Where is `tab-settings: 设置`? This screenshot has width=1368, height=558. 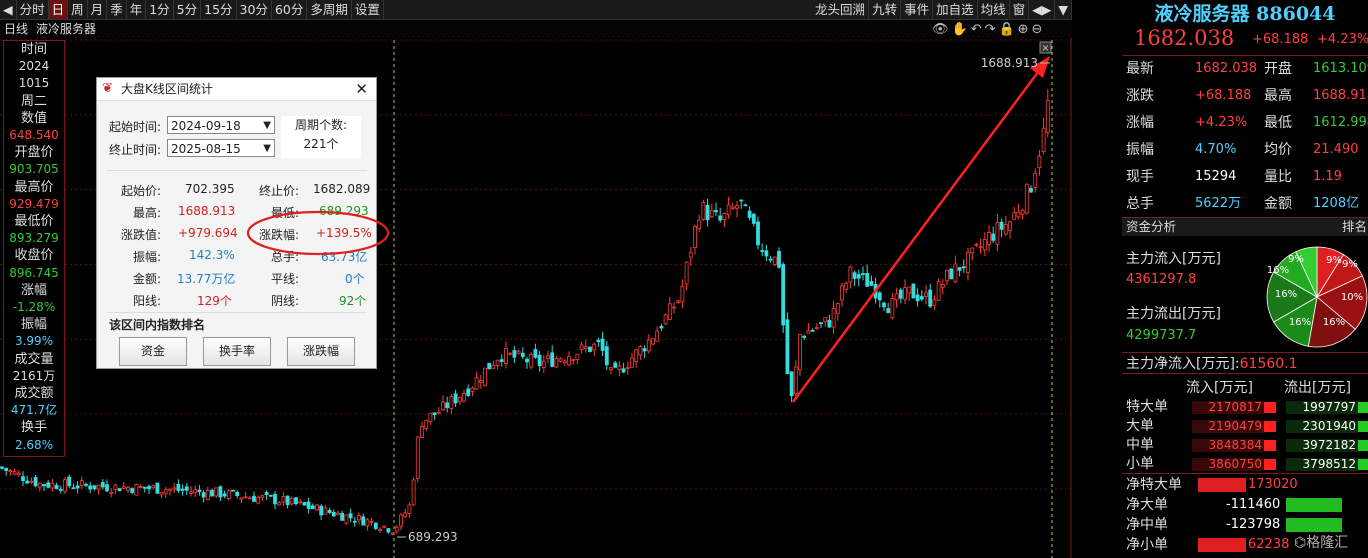
tab-settings: 设置 is located at coordinates (368, 9).